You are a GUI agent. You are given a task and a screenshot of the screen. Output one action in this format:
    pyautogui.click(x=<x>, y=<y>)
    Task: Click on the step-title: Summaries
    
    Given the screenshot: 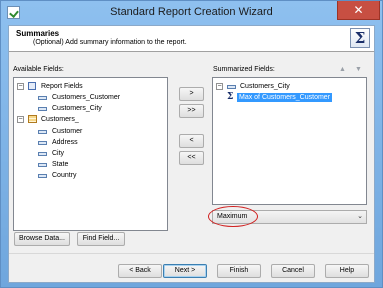 What is the action you would take?
    pyautogui.click(x=38, y=33)
    